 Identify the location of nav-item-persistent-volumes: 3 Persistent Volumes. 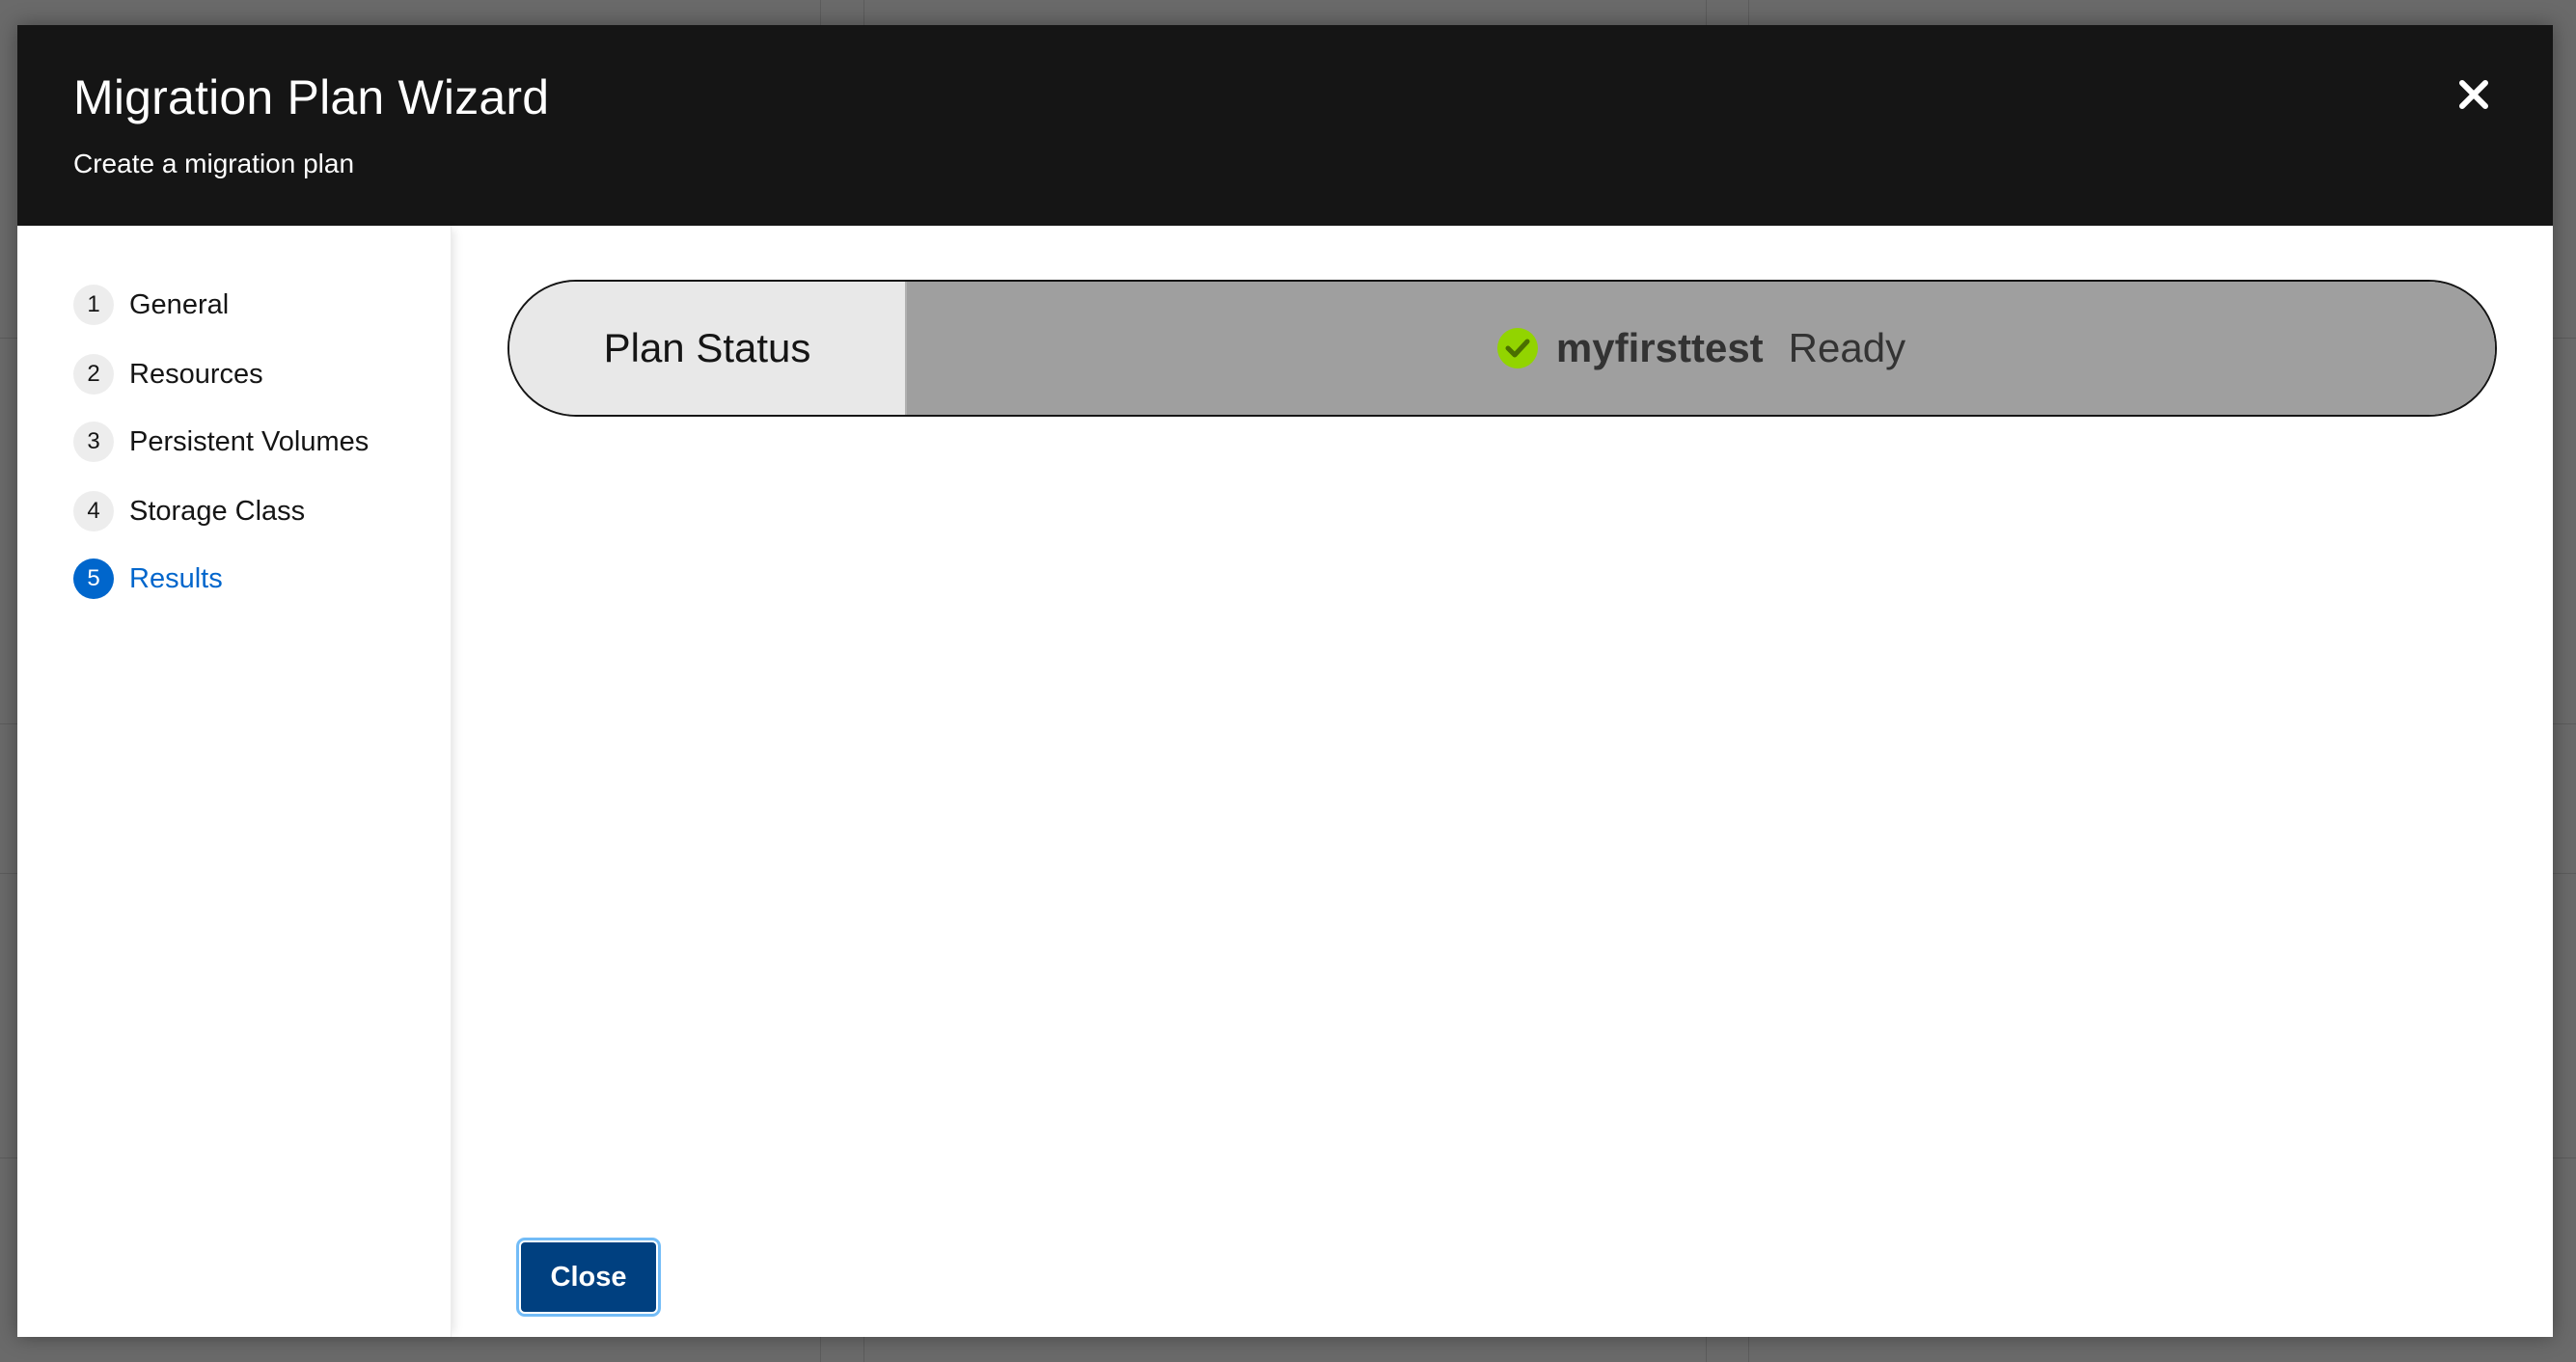
(221, 442).